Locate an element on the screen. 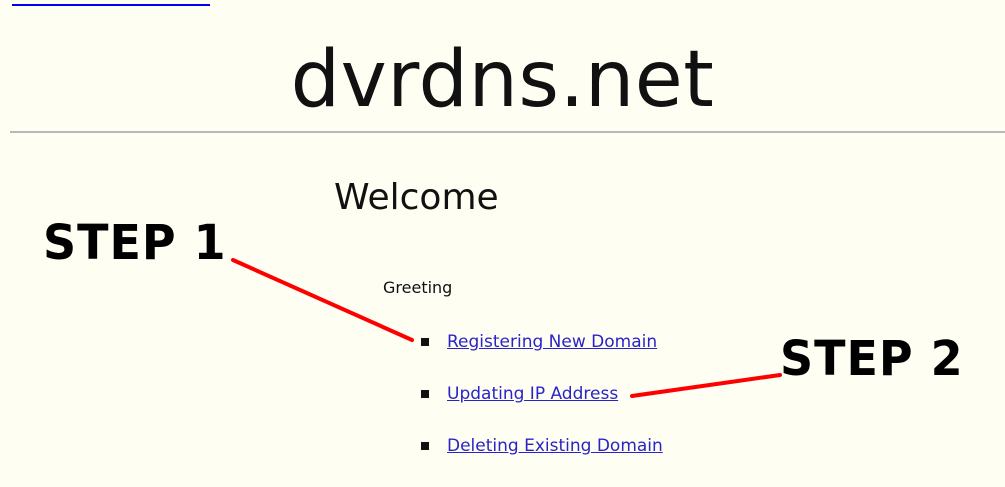 The image size is (1005, 487). step-2-pointer-line is located at coordinates (706, 385).